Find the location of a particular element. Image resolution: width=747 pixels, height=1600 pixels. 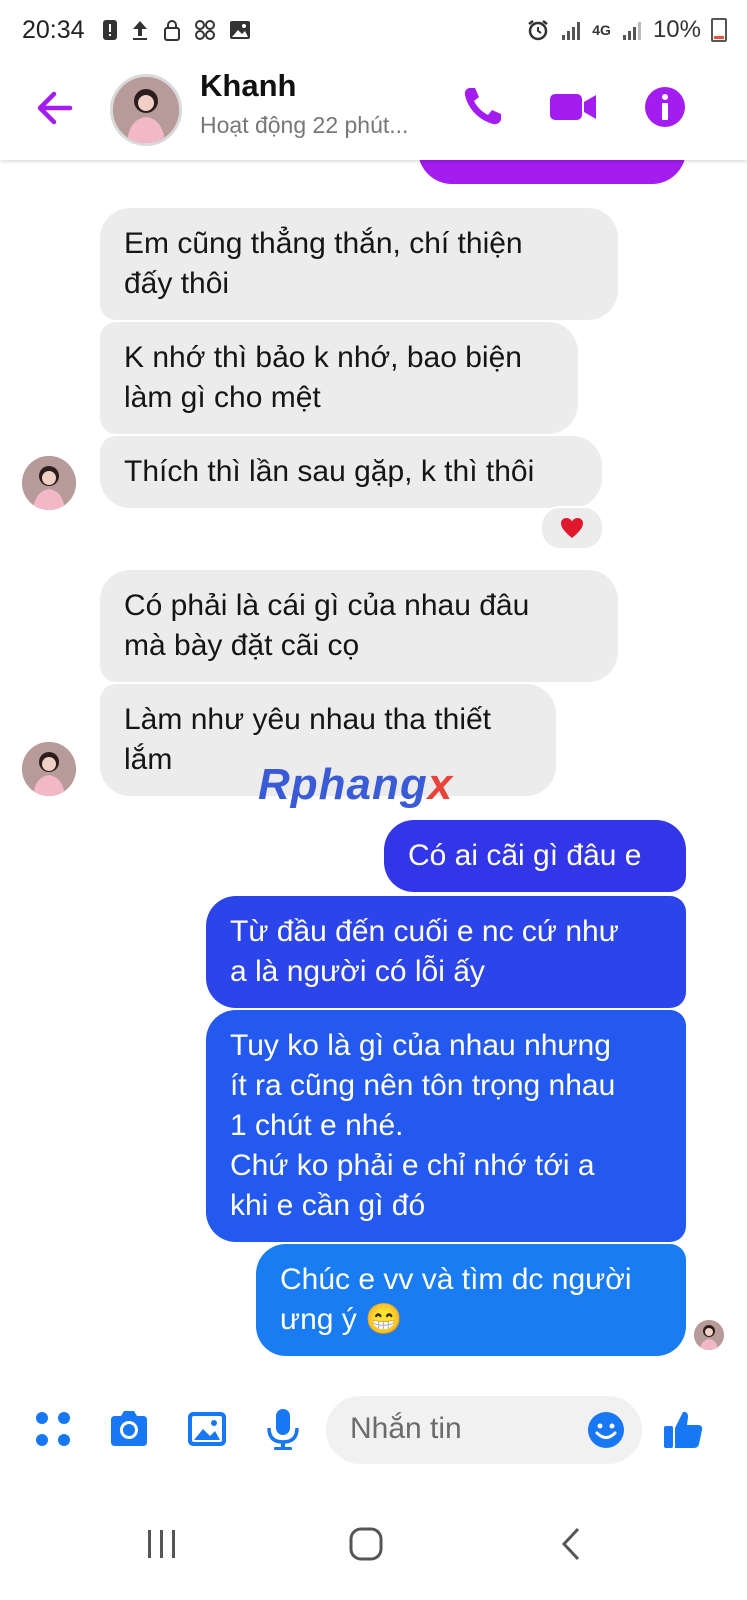

system-nav-bar is located at coordinates (373, 1545).